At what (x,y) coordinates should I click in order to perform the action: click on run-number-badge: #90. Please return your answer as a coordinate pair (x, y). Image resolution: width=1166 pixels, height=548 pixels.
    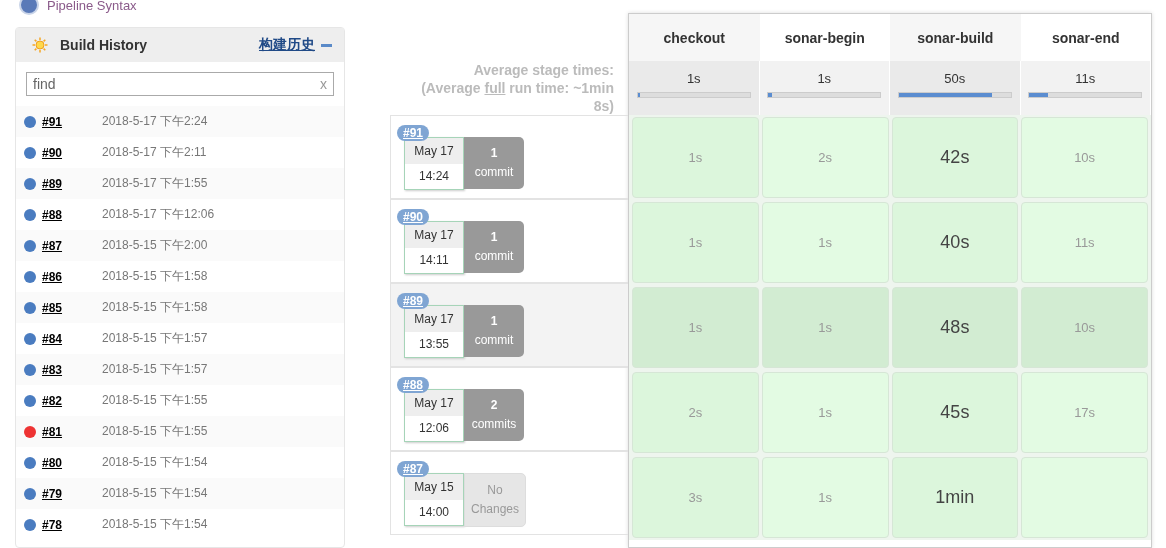
    Looking at the image, I should click on (413, 217).